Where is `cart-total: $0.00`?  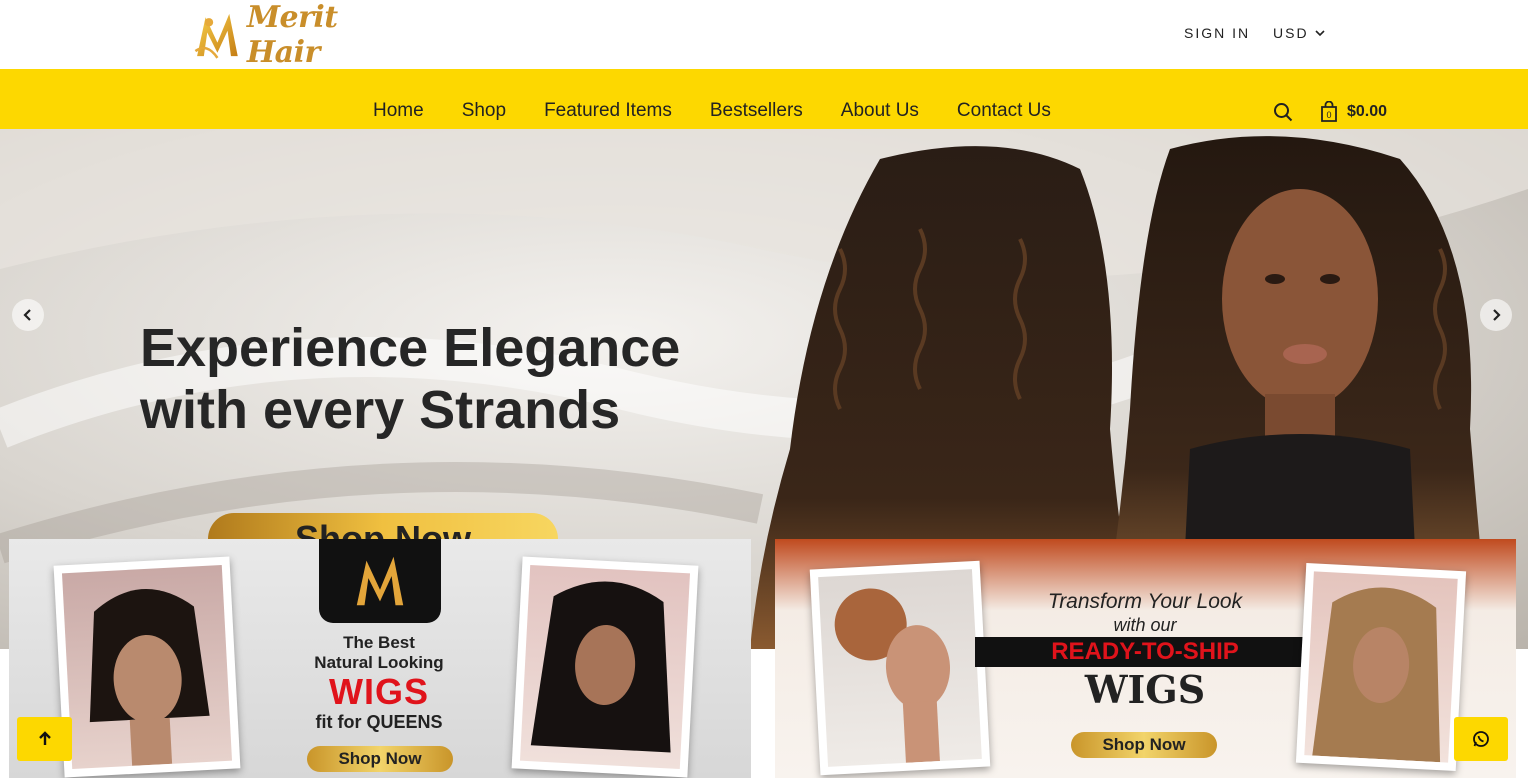
cart-total: $0.00 is located at coordinates (1367, 112).